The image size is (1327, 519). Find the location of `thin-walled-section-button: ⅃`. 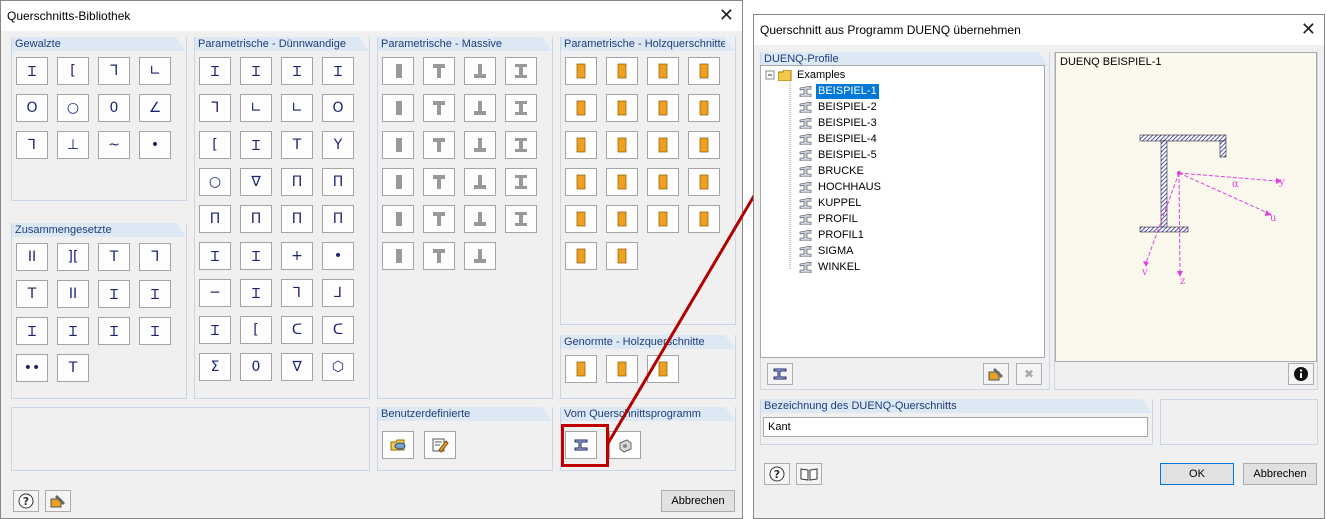

thin-walled-section-button: ⅃ is located at coordinates (338, 293).